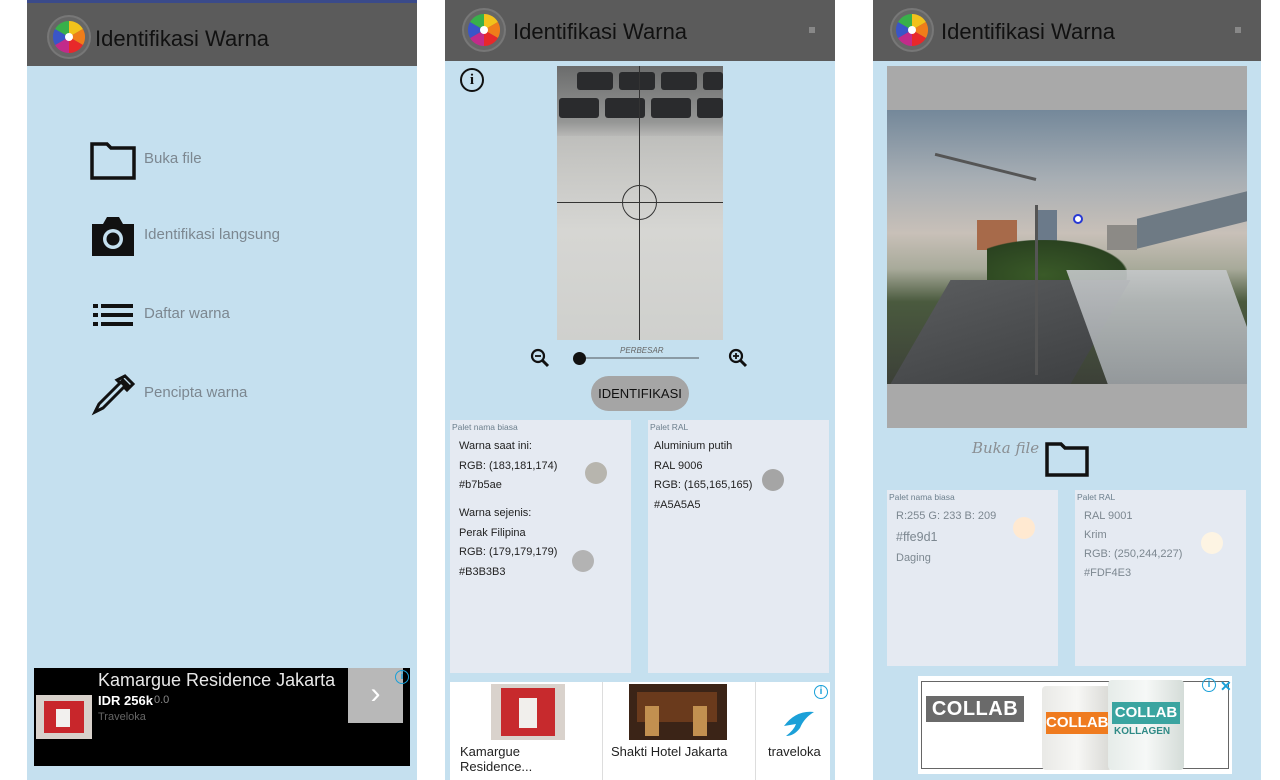  Describe the element at coordinates (596, 473) in the screenshot. I see `current-color-swatch` at that location.